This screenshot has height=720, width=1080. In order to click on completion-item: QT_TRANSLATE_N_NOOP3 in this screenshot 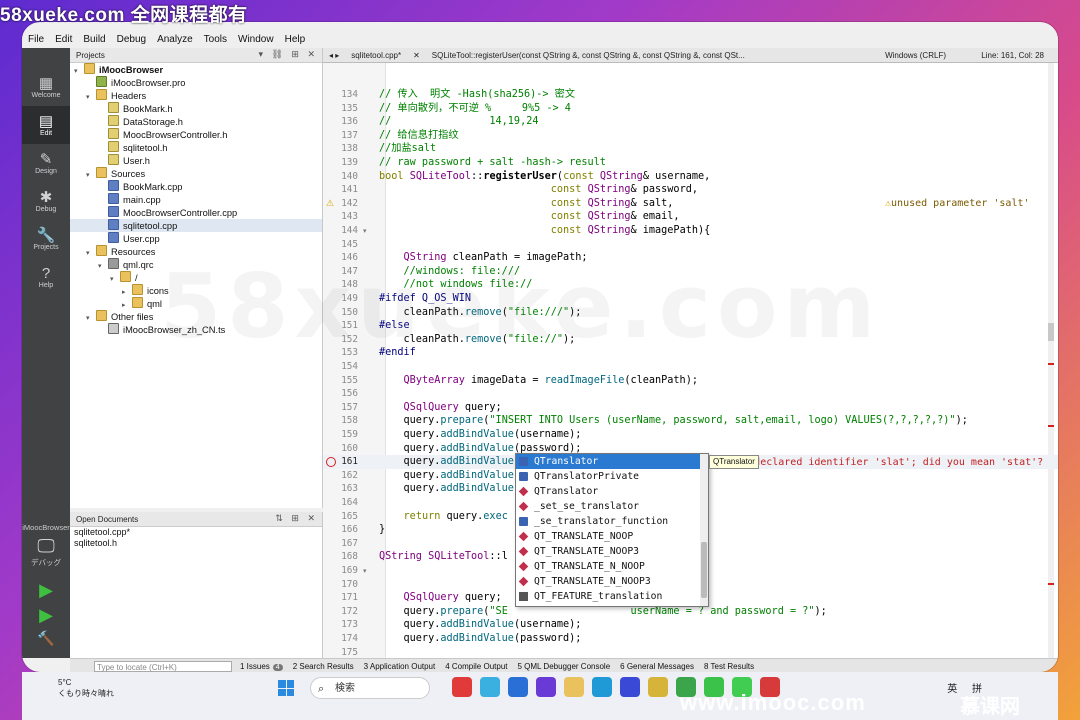, I will do `click(612, 581)`.